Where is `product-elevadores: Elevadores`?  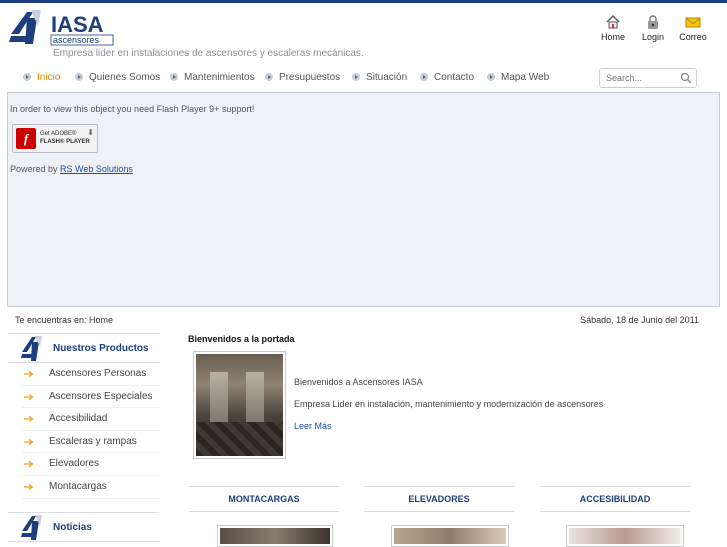 product-elevadores: Elevadores is located at coordinates (91, 464).